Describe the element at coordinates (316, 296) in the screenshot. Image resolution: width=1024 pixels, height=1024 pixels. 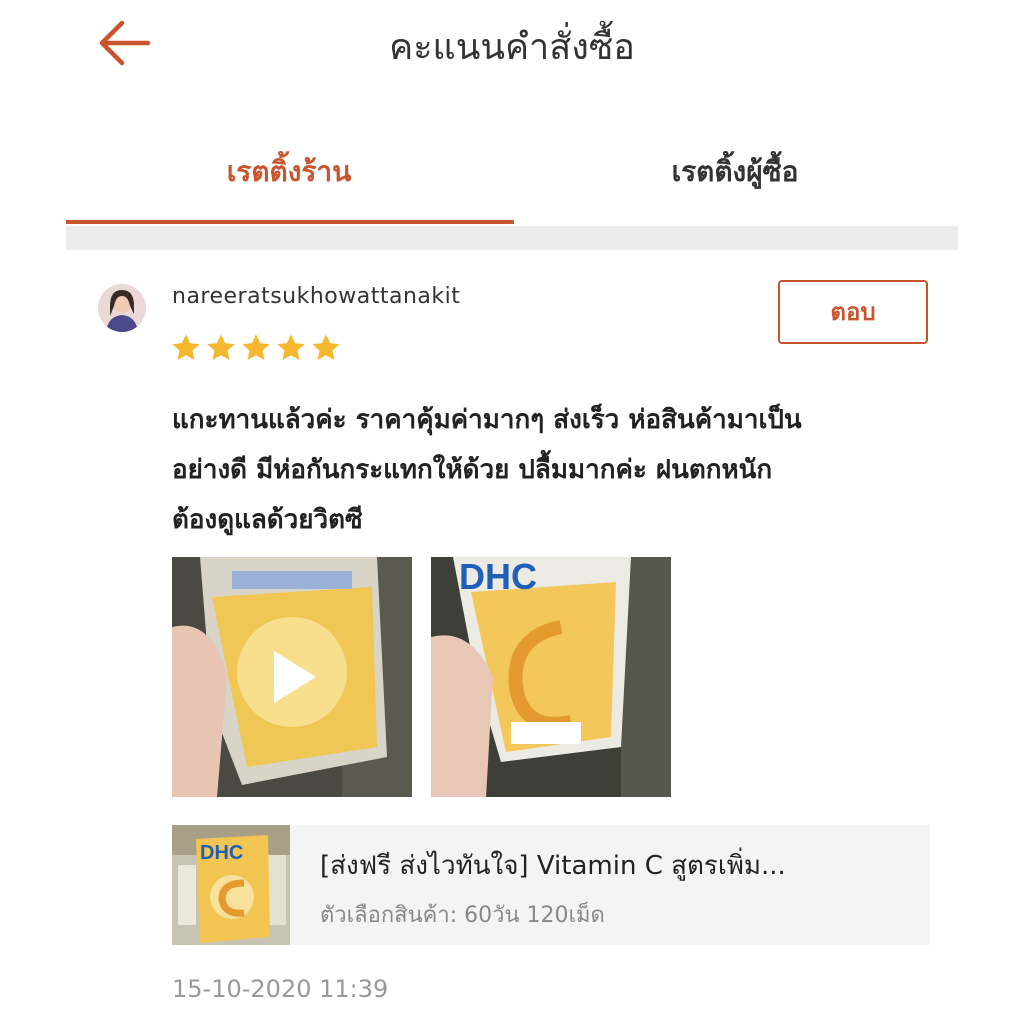
I see `reviewer-username: nareeratsukhowattanakit` at that location.